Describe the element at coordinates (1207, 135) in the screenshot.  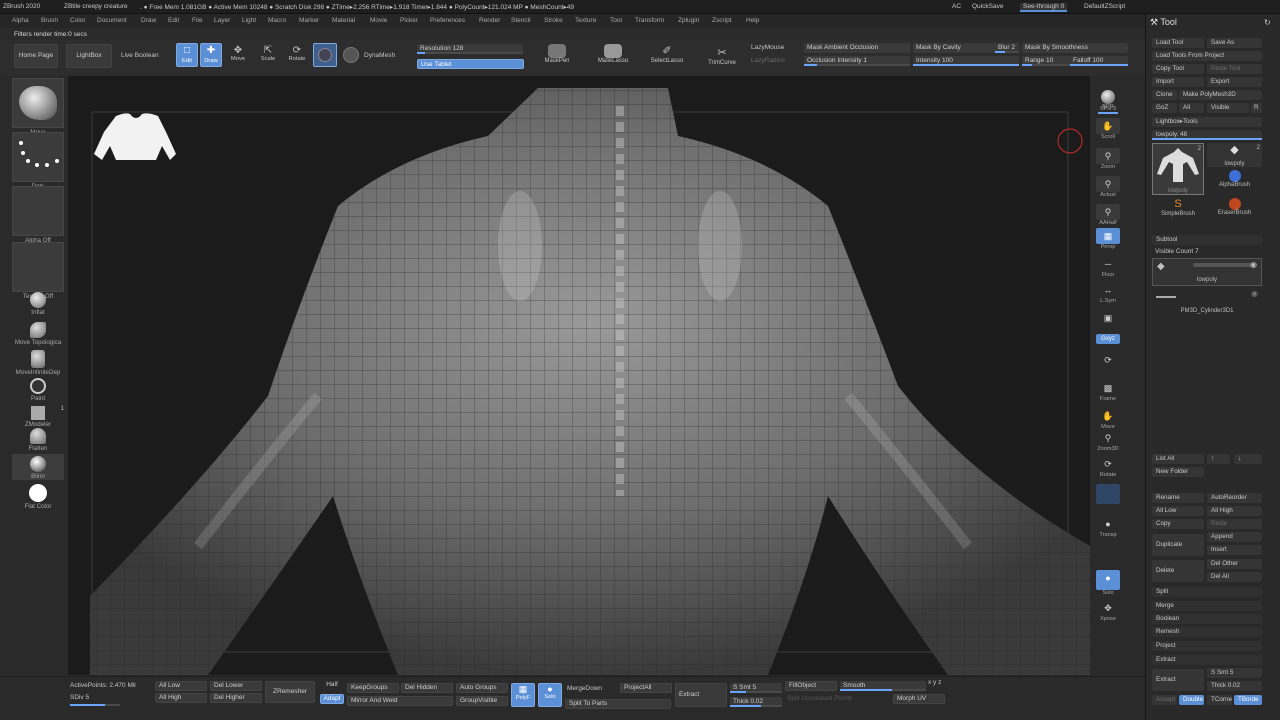
I see `tool-select-slider: lowpoly. 48` at that location.